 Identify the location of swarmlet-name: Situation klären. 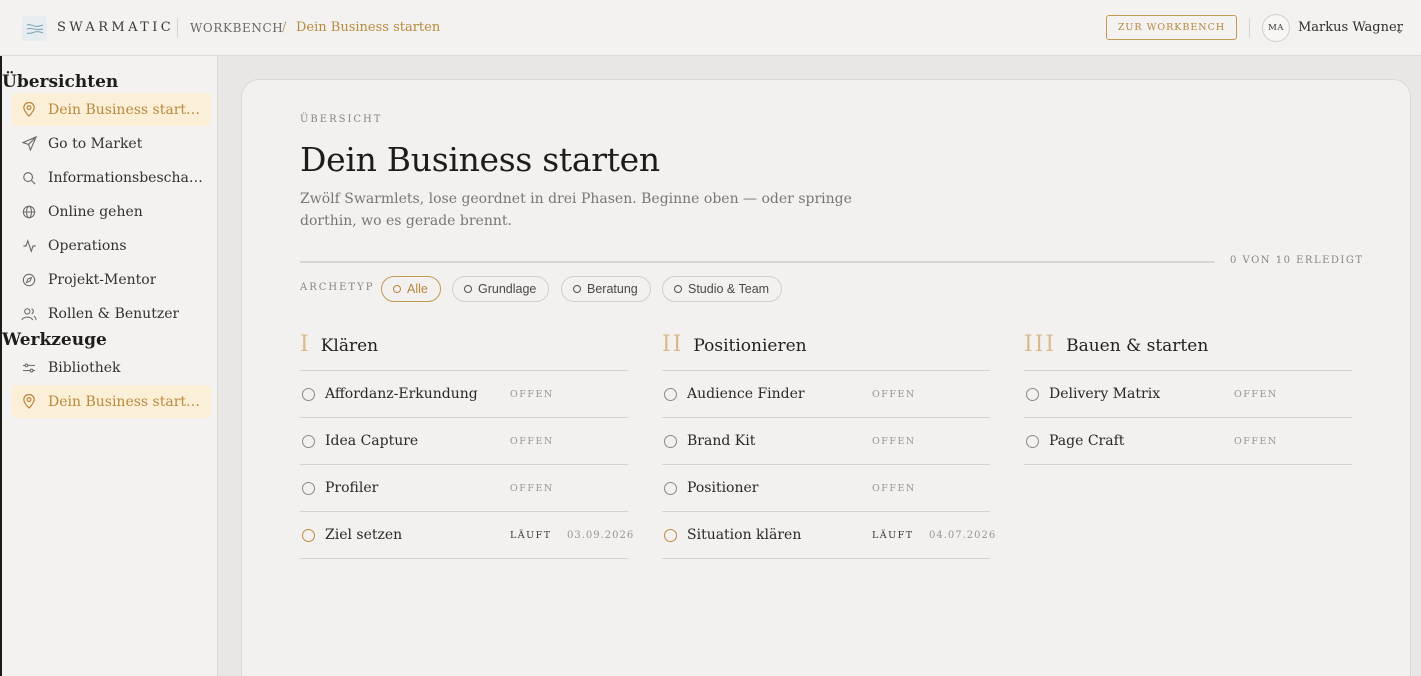
(744, 535).